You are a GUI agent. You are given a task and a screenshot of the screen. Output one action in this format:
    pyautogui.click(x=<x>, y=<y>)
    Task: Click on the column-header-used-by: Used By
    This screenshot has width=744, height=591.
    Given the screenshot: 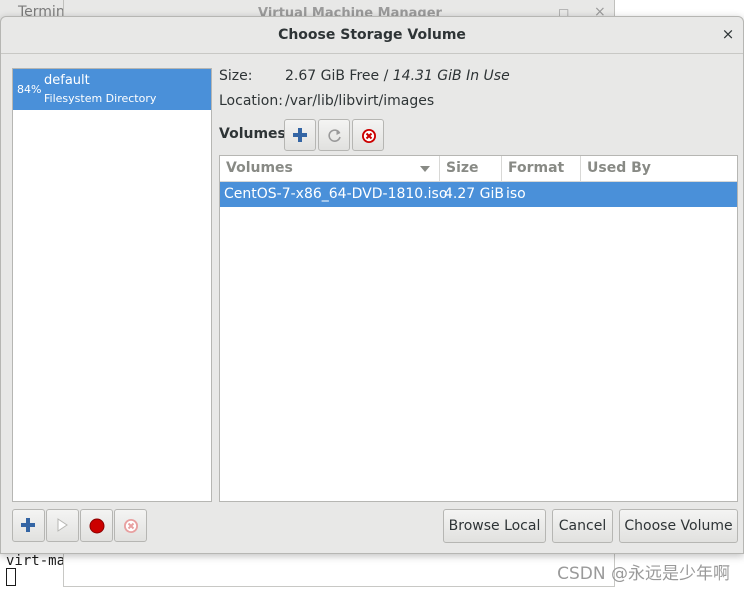 What is the action you would take?
    pyautogui.click(x=659, y=169)
    